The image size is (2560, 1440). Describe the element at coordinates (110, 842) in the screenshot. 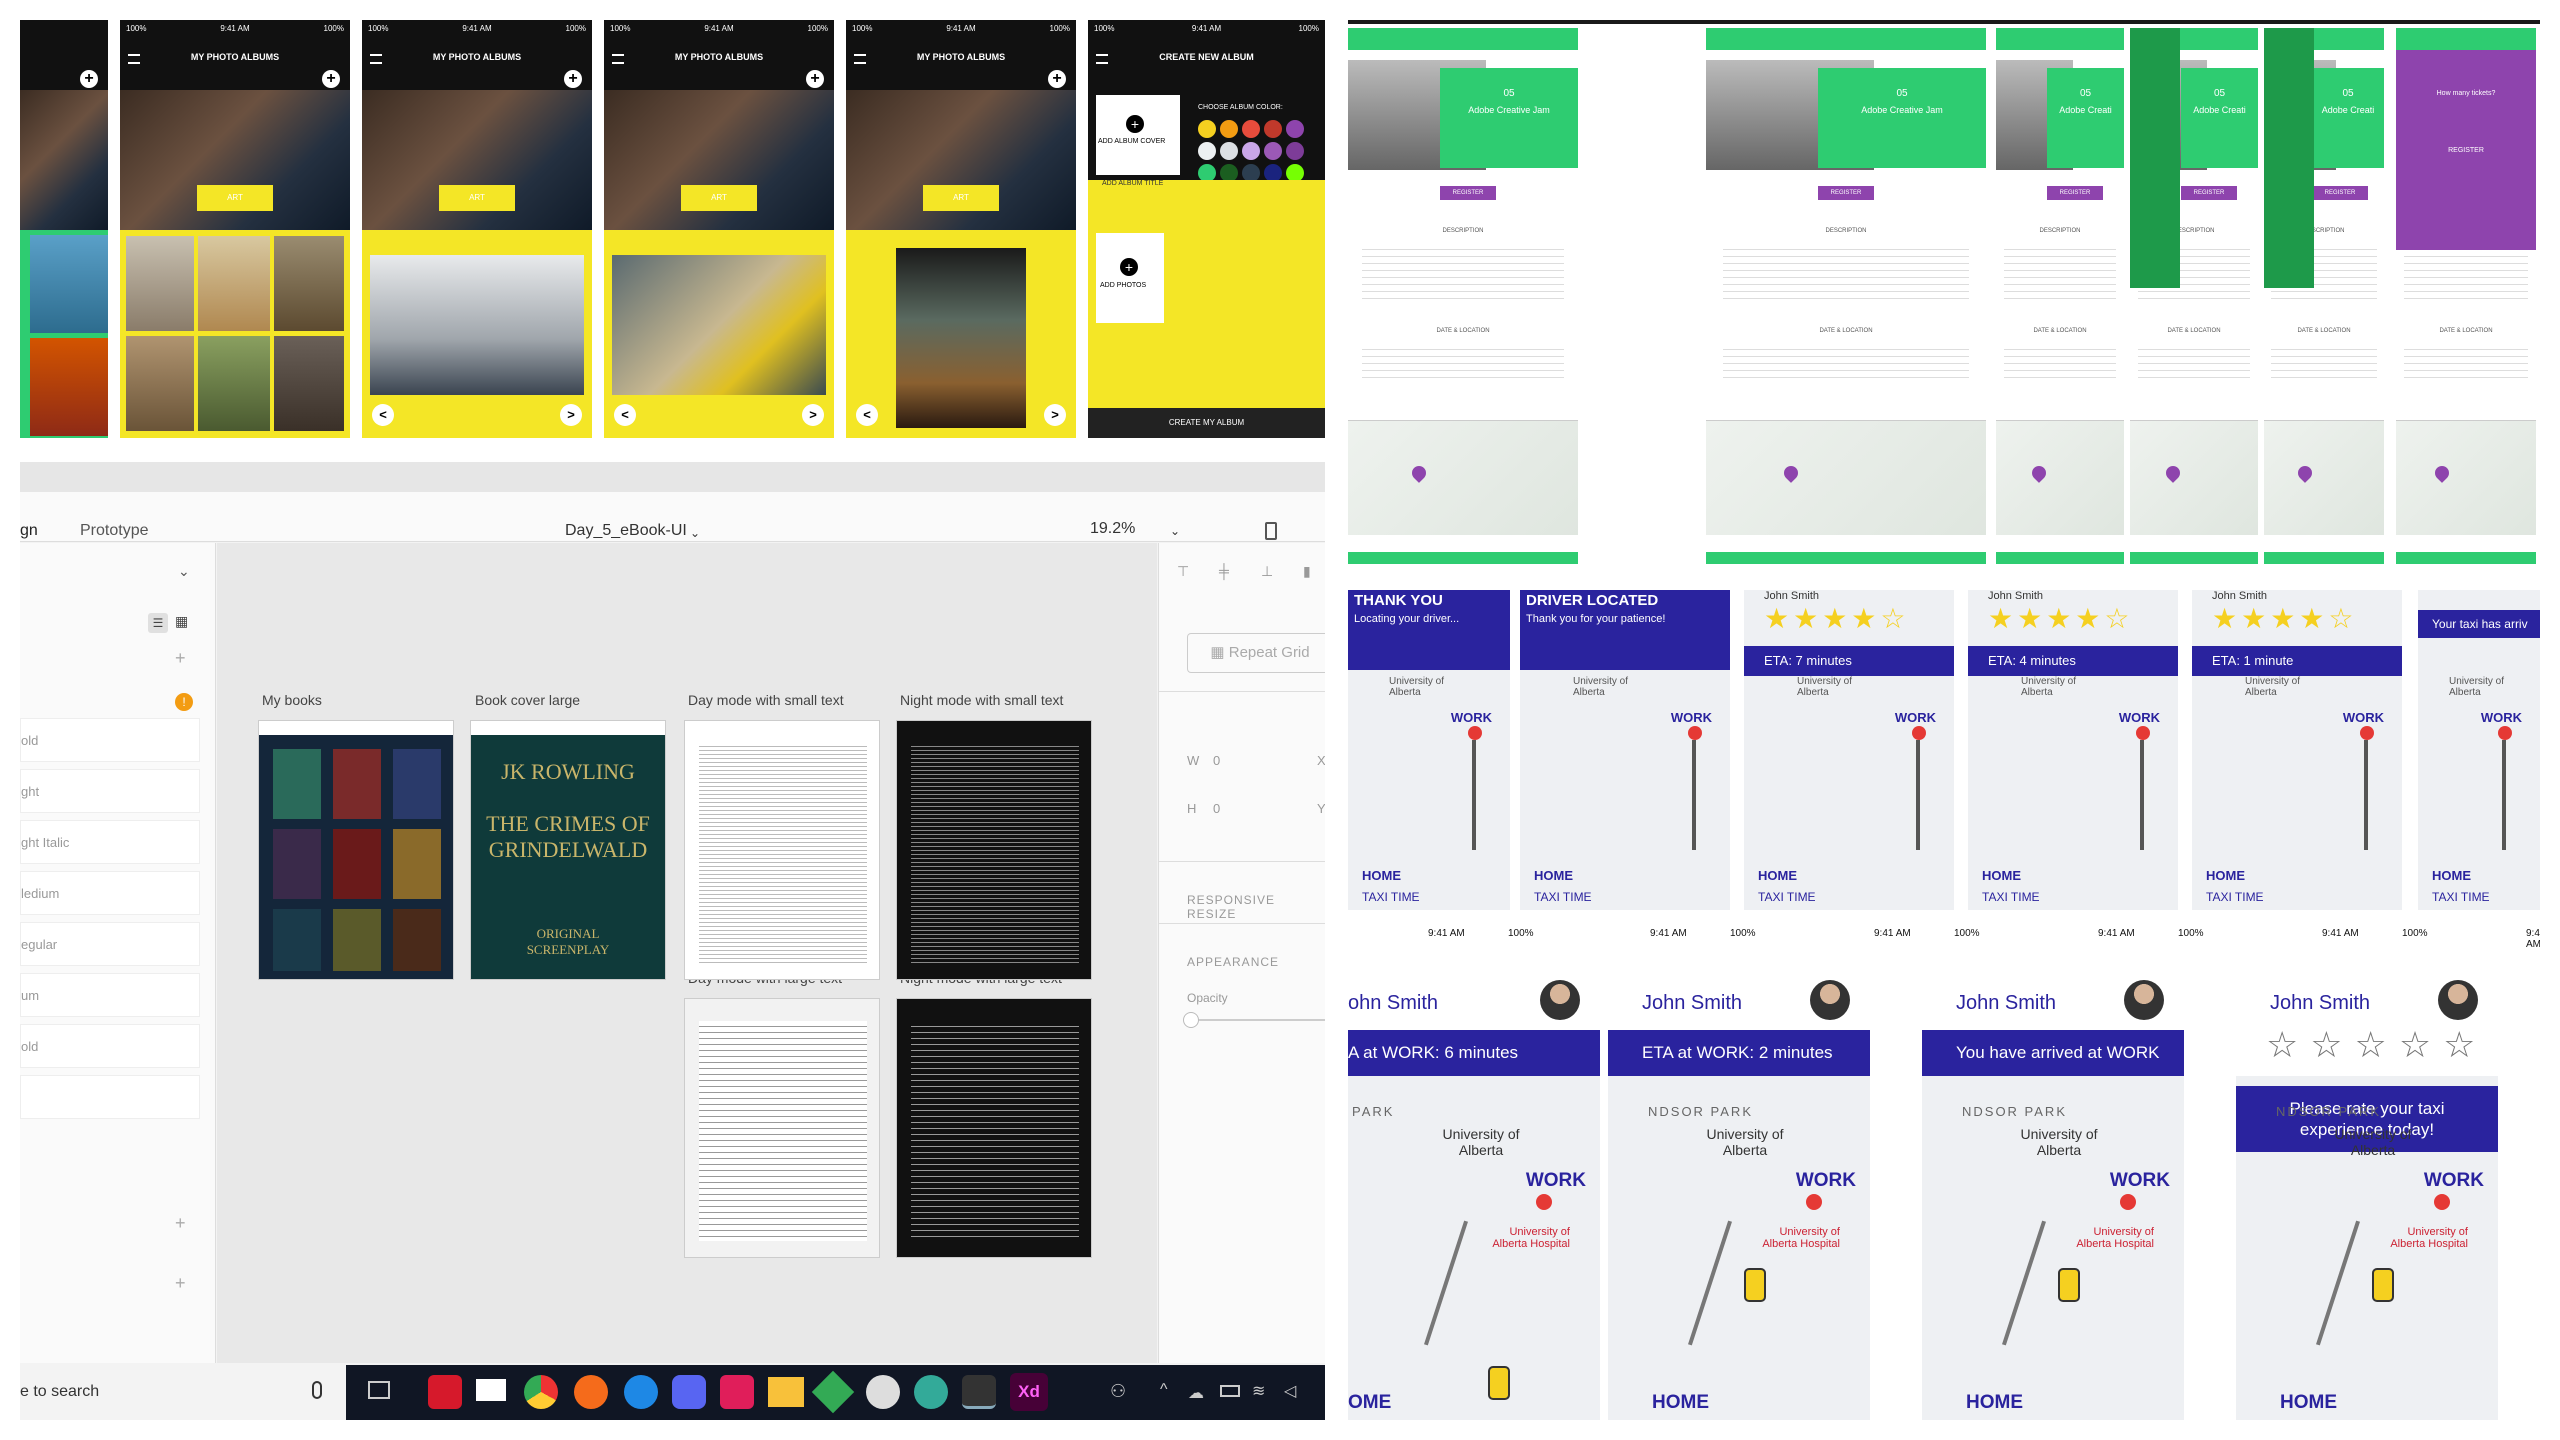

I see `font-weight-item: ght Italic` at that location.